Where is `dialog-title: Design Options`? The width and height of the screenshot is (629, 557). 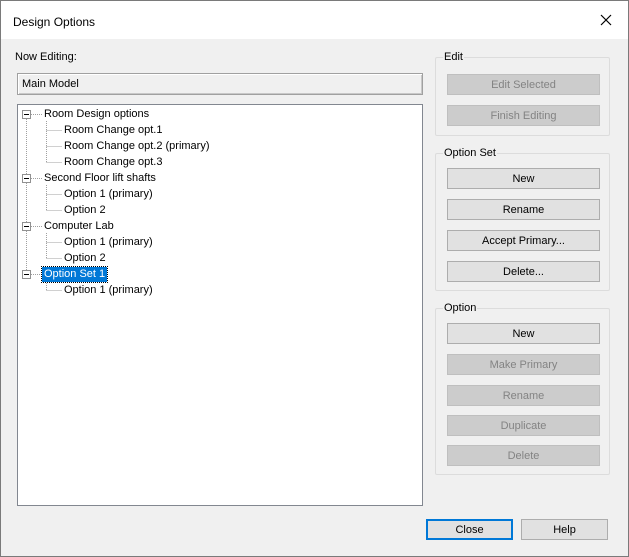 dialog-title: Design Options is located at coordinates (54, 22).